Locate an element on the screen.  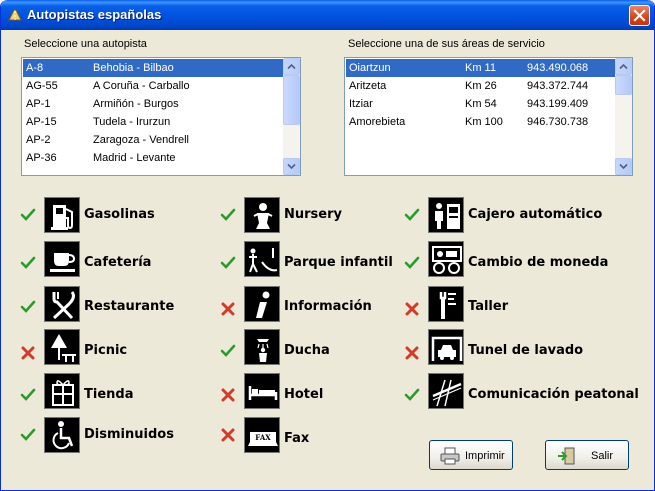
highway-route: Behobia - Bilbao is located at coordinates (133, 68).